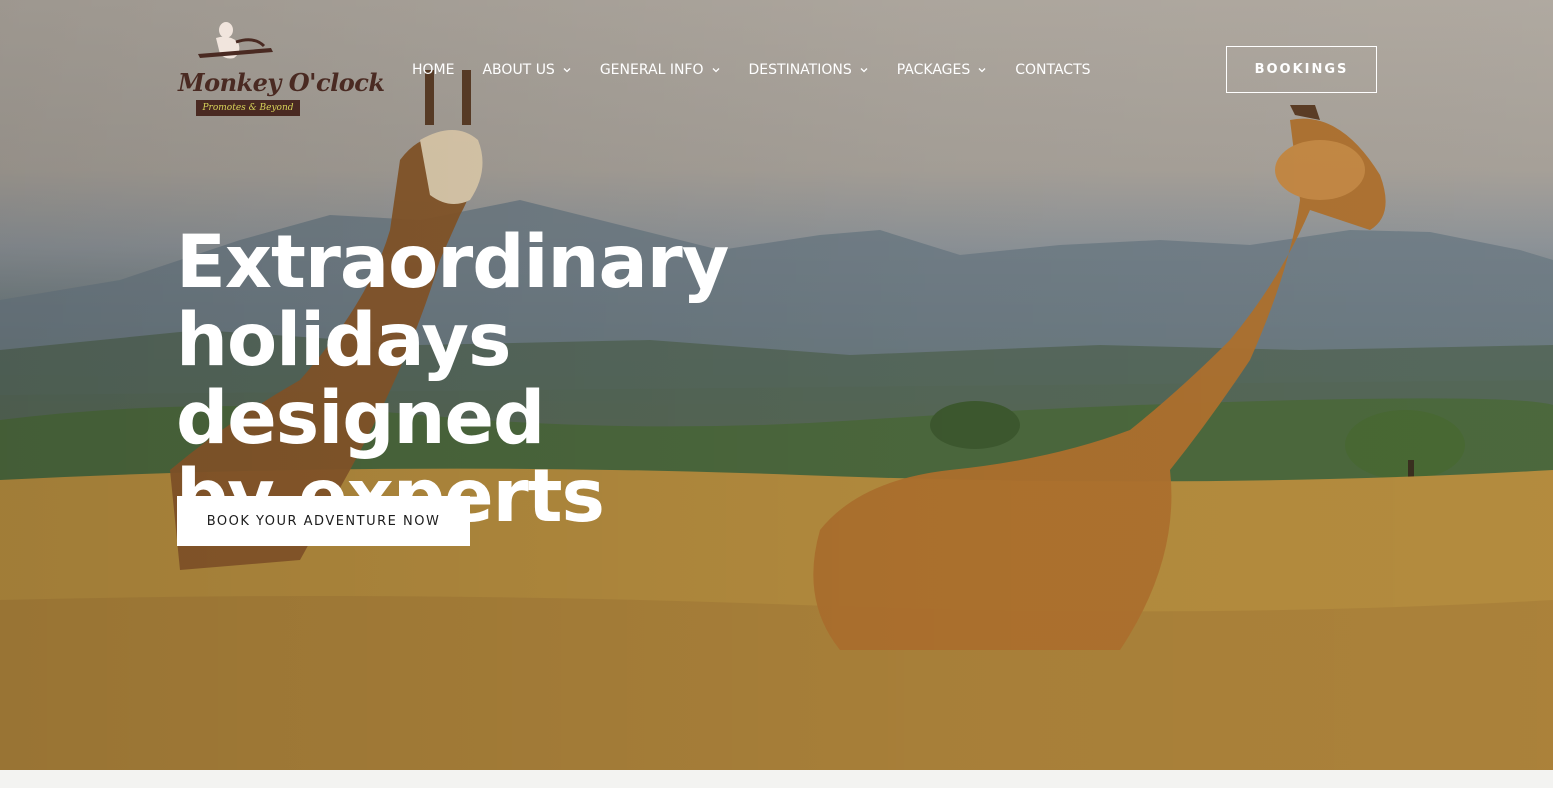 This screenshot has width=1553, height=788. What do you see at coordinates (235, 40) in the screenshot?
I see `monkey-mascot-icon` at bounding box center [235, 40].